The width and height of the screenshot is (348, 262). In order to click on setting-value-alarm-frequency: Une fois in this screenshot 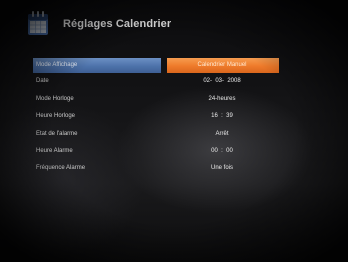, I will do `click(222, 168)`.